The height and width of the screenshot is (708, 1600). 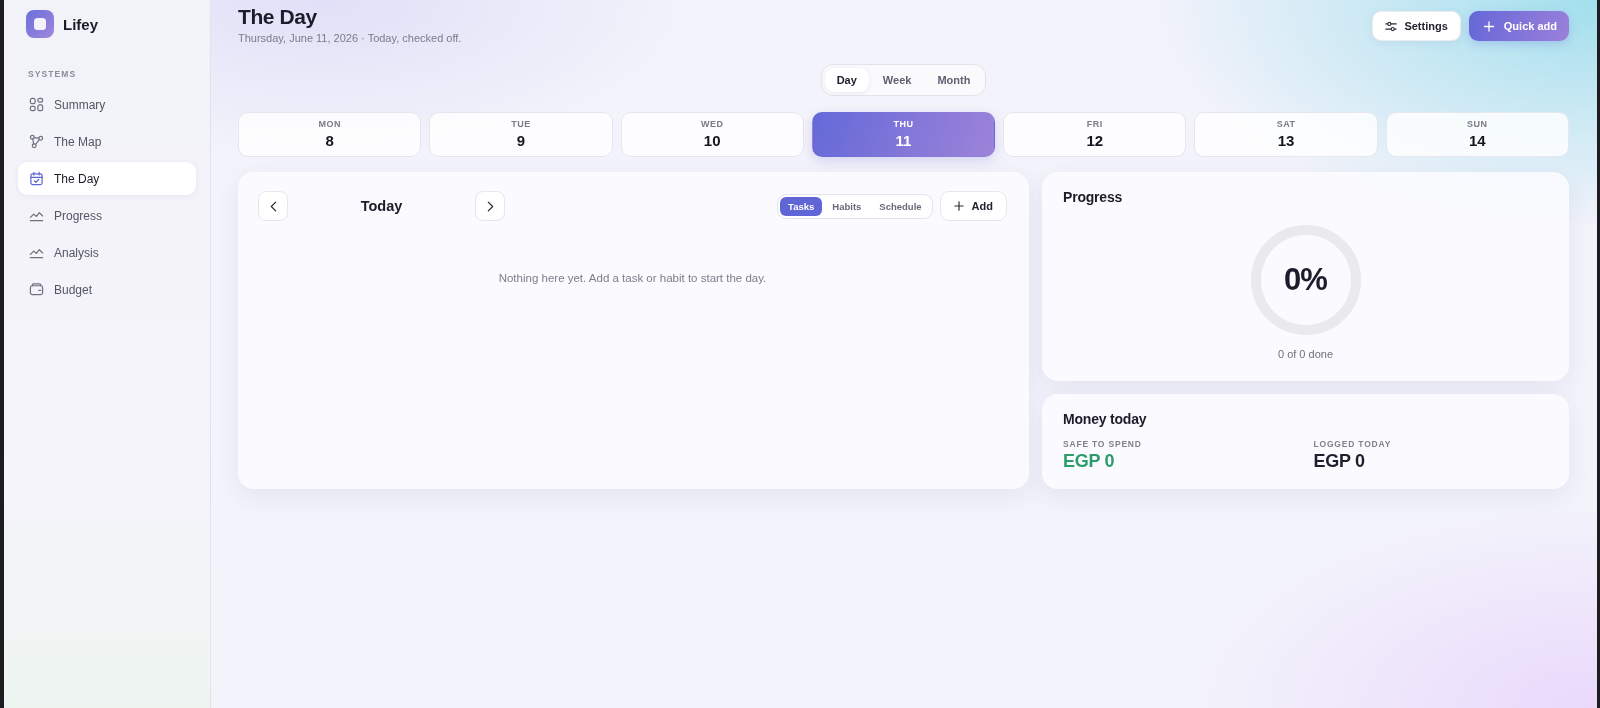 What do you see at coordinates (521, 134) in the screenshot?
I see `day-button: TUE 9` at bounding box center [521, 134].